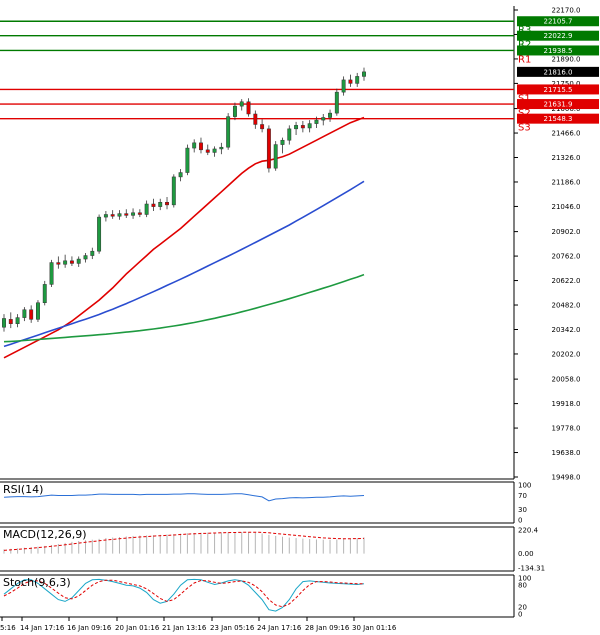  Describe the element at coordinates (522, 496) in the screenshot. I see `panel-tick-label: 70` at that location.